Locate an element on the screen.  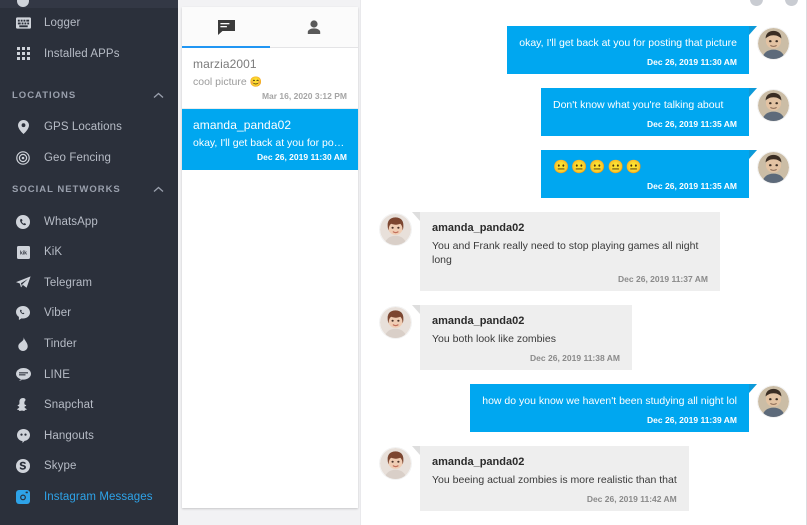
sidebar-item-telegram: Telegram is located at coordinates (89, 283).